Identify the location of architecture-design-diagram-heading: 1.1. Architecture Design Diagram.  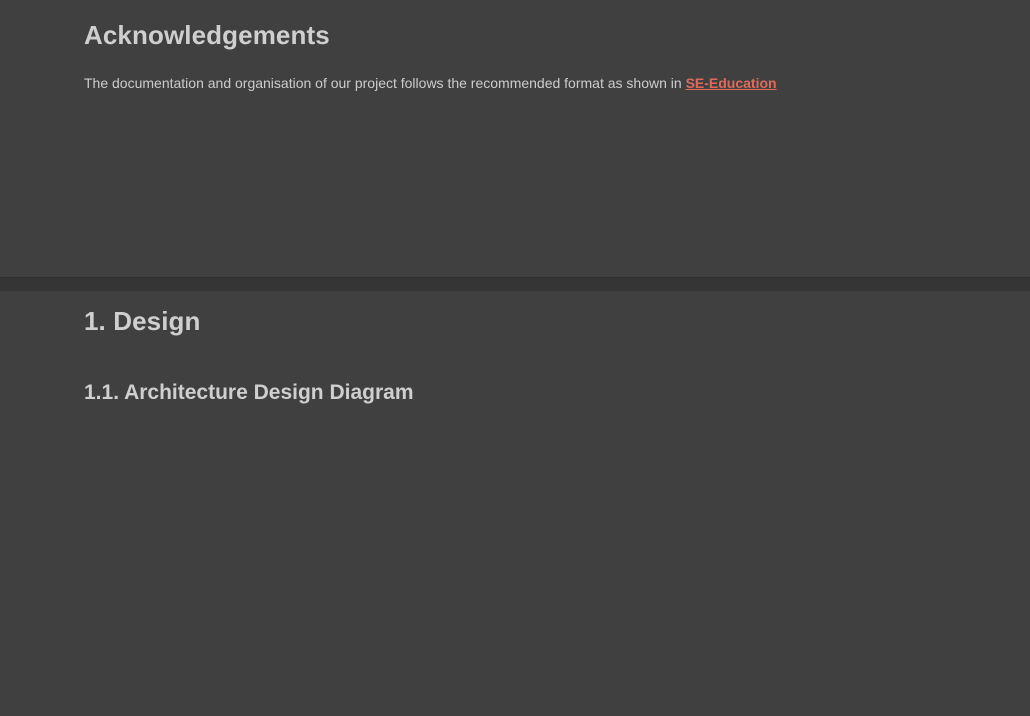
(249, 392).